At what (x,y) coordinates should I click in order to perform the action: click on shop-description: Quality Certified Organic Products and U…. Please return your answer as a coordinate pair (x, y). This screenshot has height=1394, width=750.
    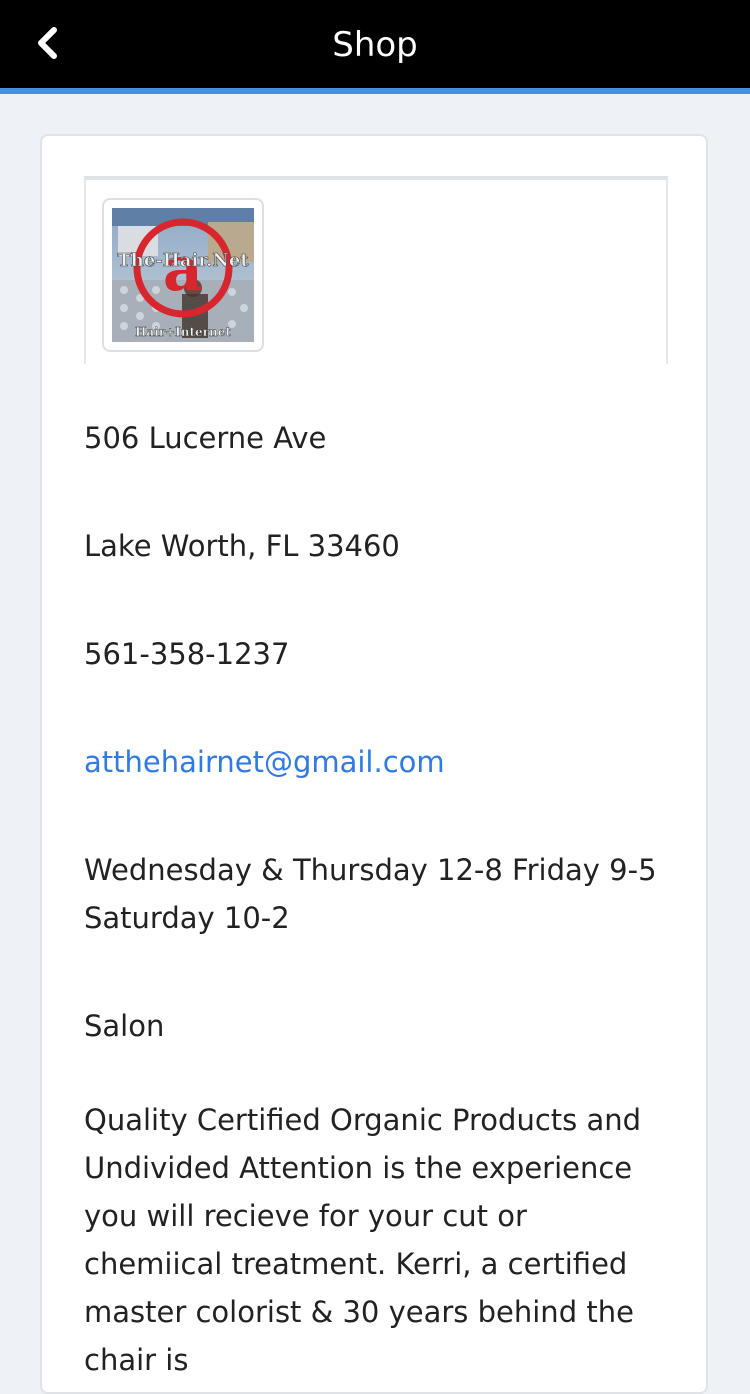
    Looking at the image, I should click on (363, 1240).